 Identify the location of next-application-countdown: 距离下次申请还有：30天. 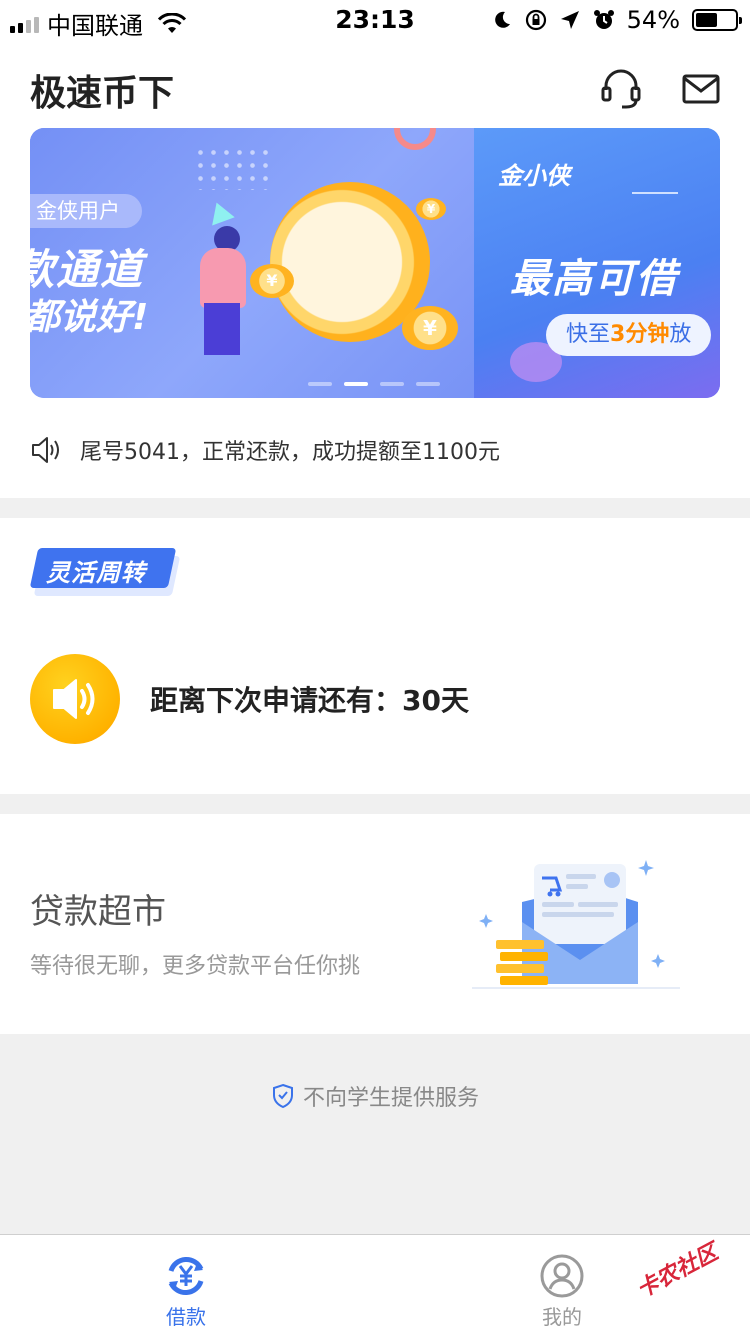
(249, 699).